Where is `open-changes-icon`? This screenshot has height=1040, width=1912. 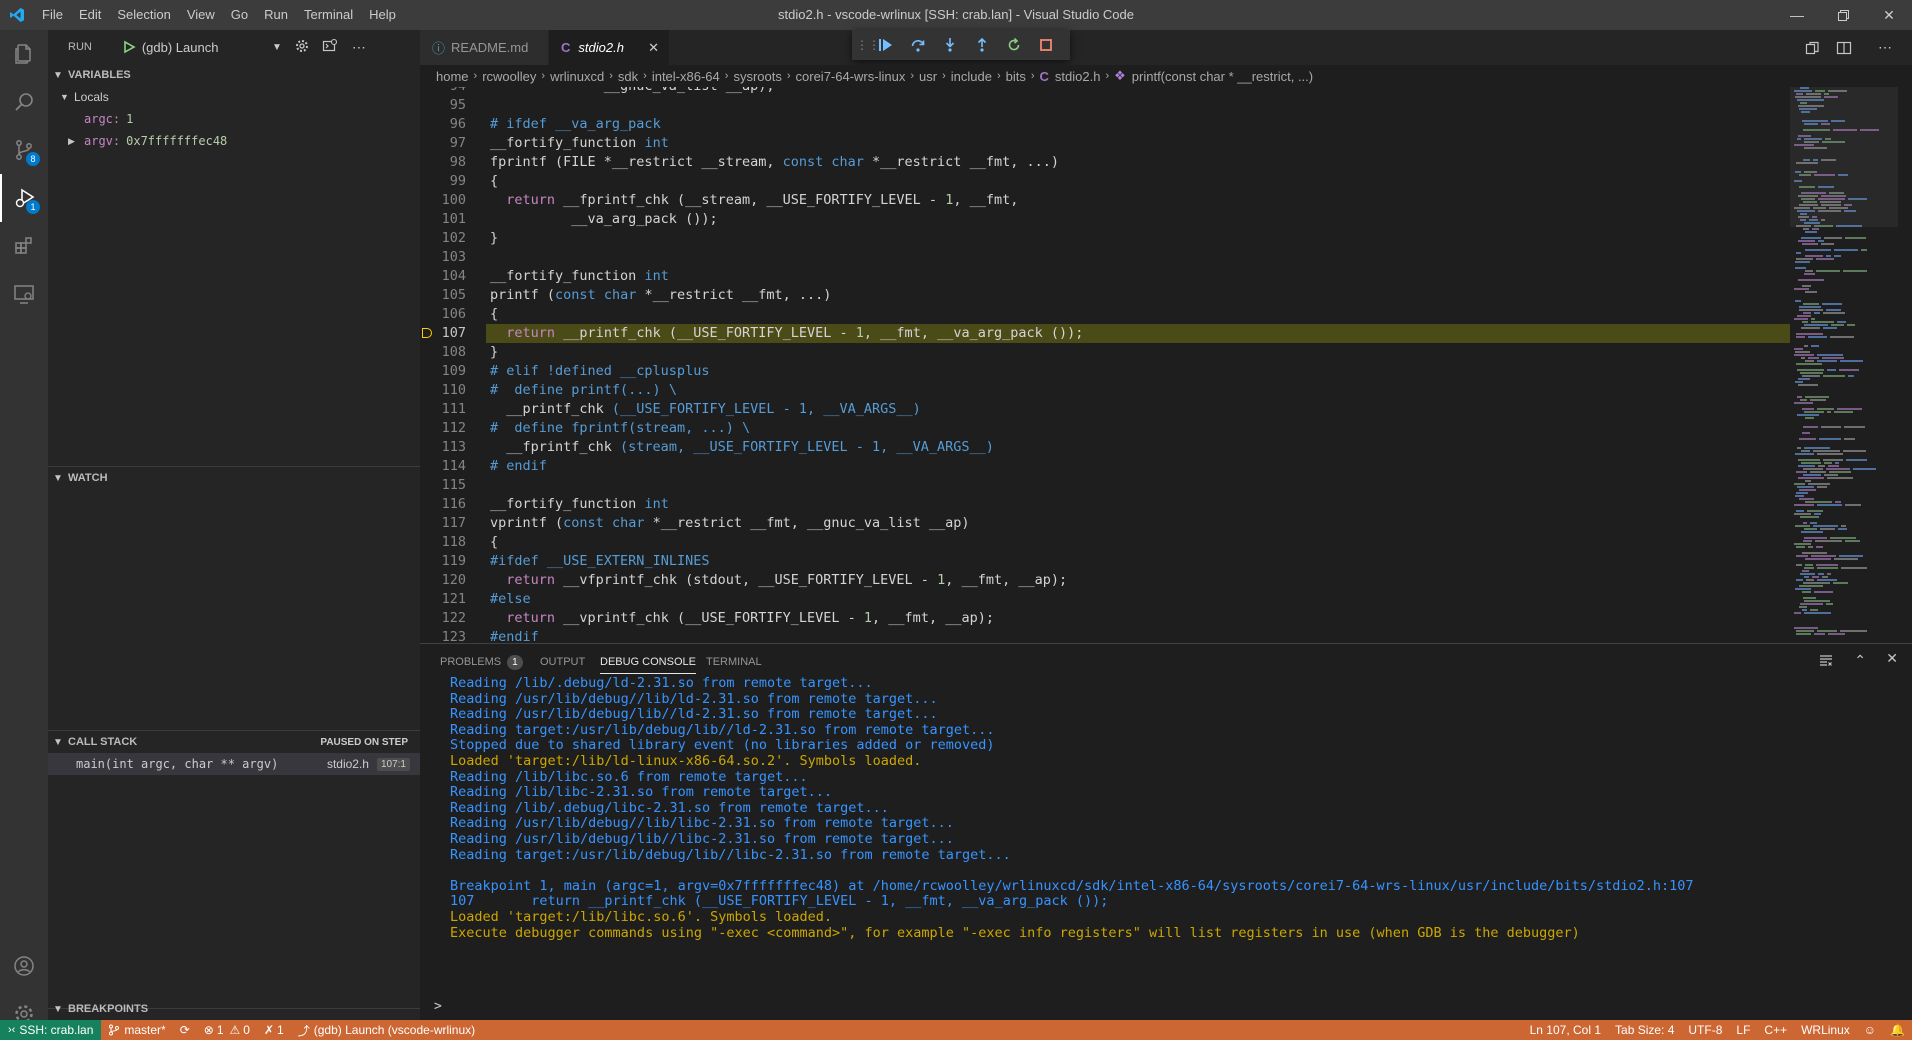
open-changes-icon is located at coordinates (1812, 48).